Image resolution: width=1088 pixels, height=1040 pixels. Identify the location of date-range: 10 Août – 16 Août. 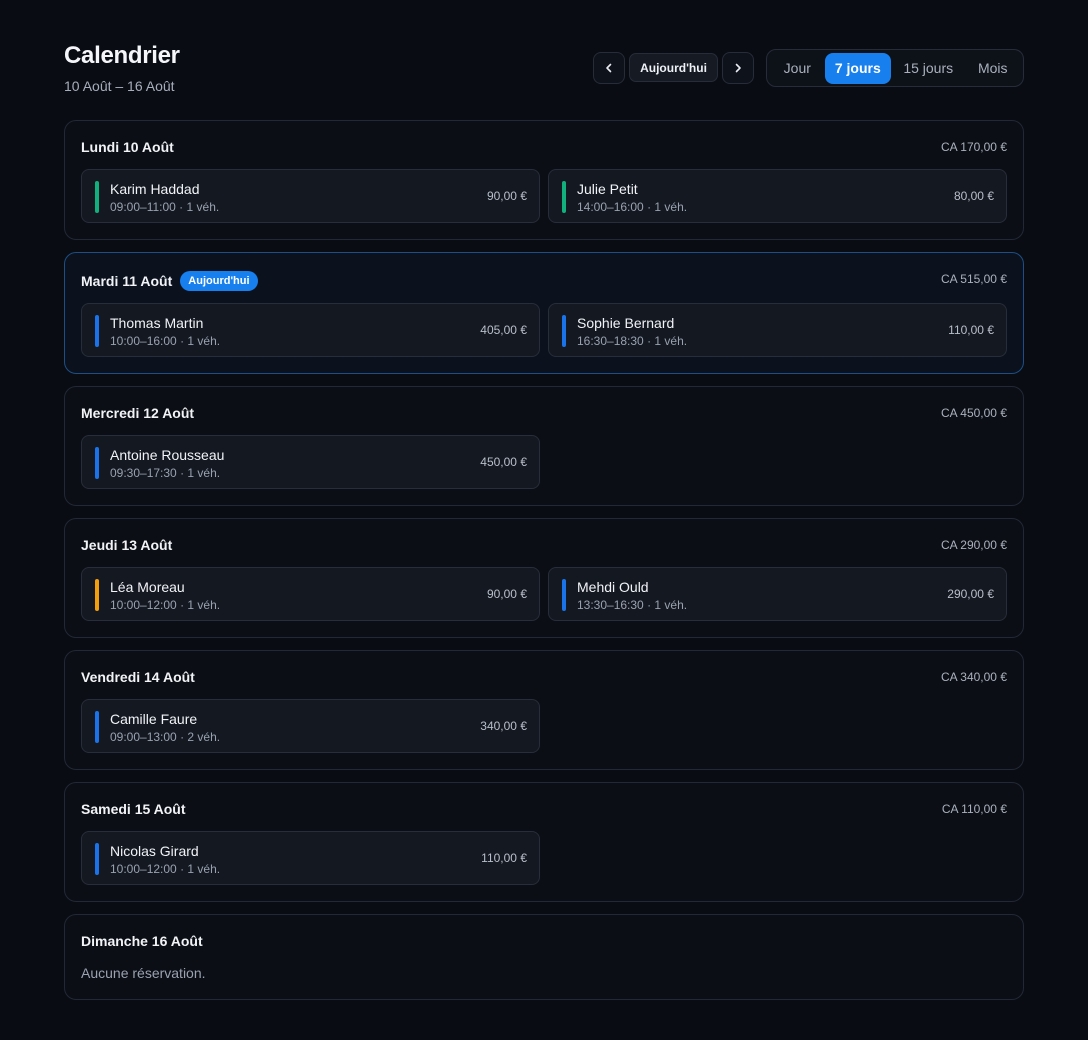
(119, 86).